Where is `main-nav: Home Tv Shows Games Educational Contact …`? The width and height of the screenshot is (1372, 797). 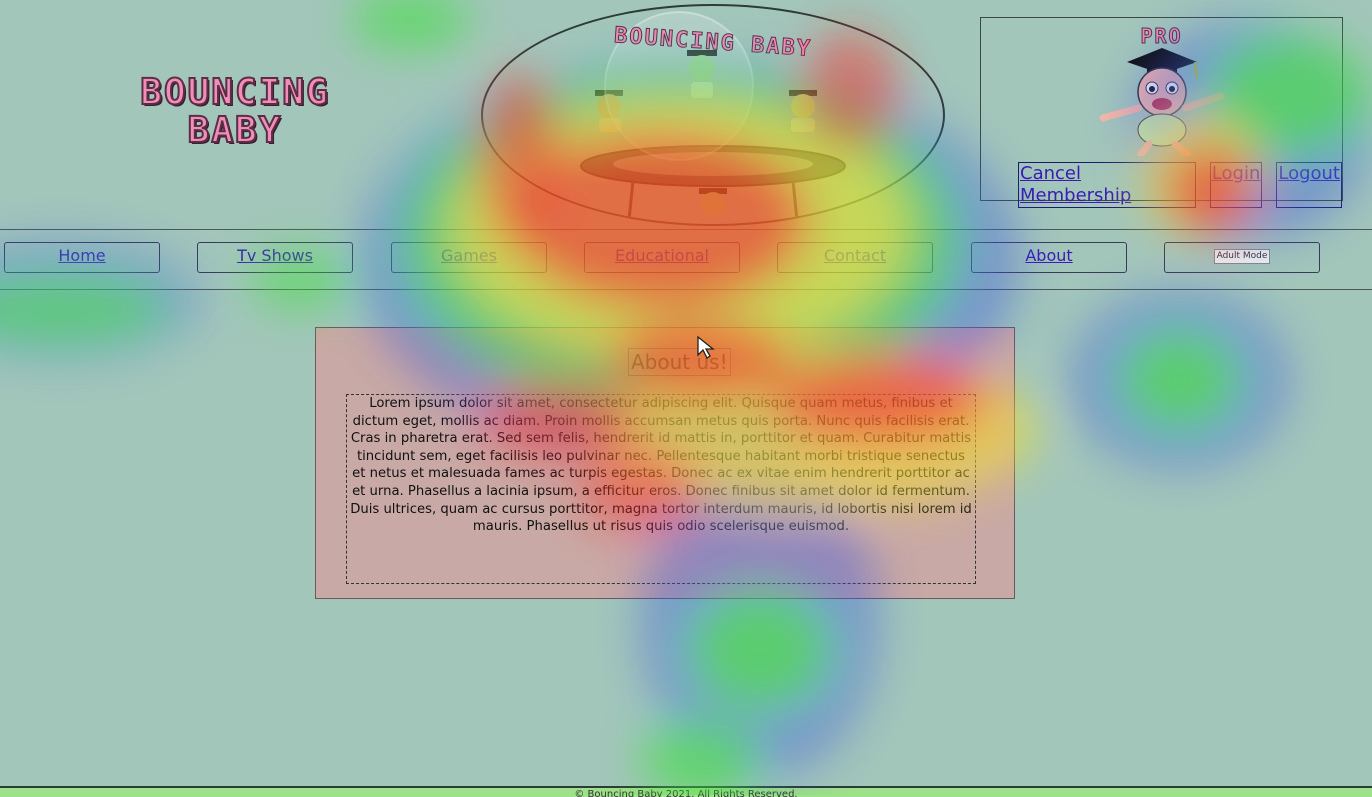 main-nav: Home Tv Shows Games Educational Contact … is located at coordinates (686, 259).